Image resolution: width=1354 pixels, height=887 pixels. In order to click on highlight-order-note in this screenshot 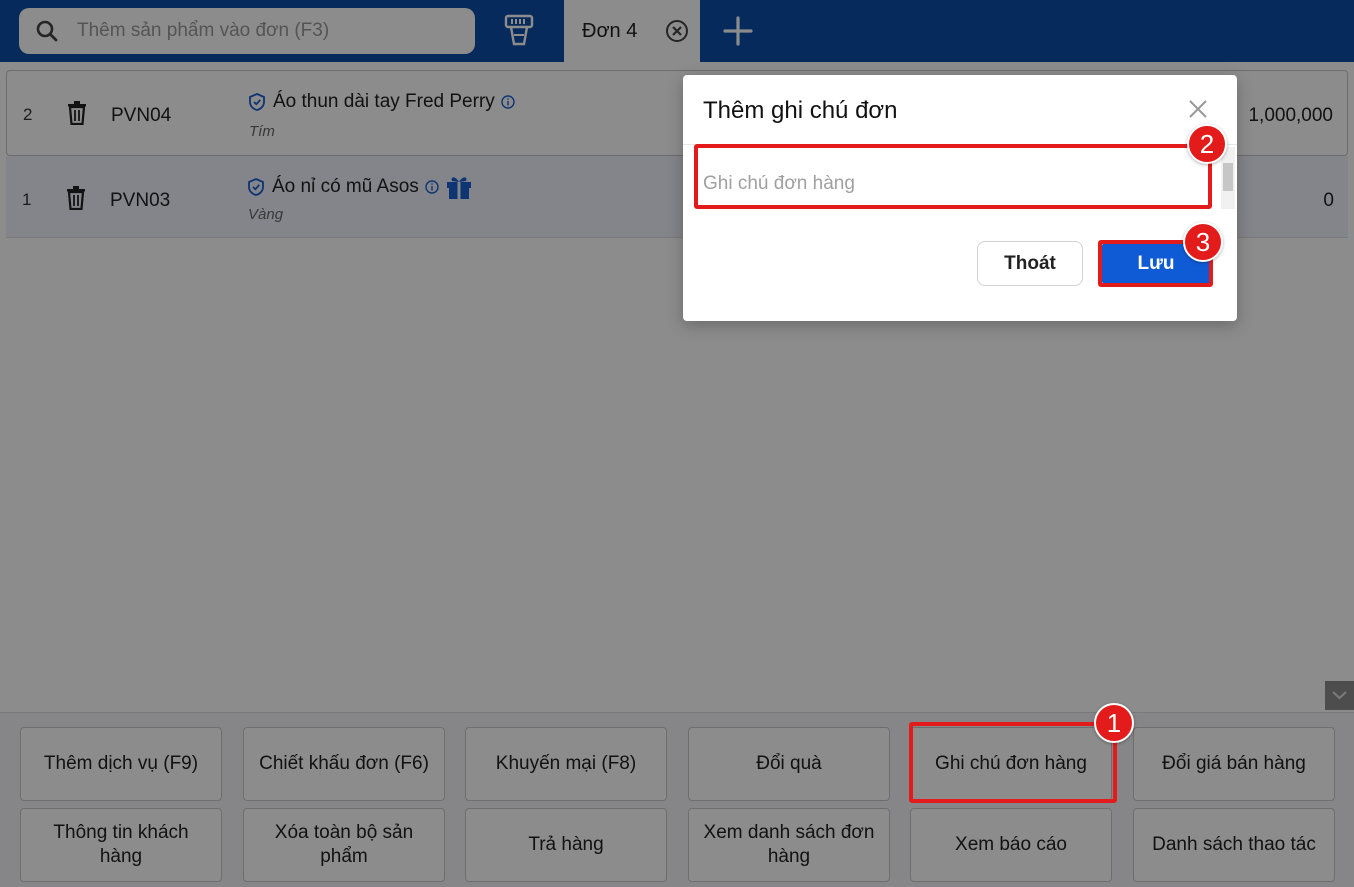, I will do `click(1013, 762)`.